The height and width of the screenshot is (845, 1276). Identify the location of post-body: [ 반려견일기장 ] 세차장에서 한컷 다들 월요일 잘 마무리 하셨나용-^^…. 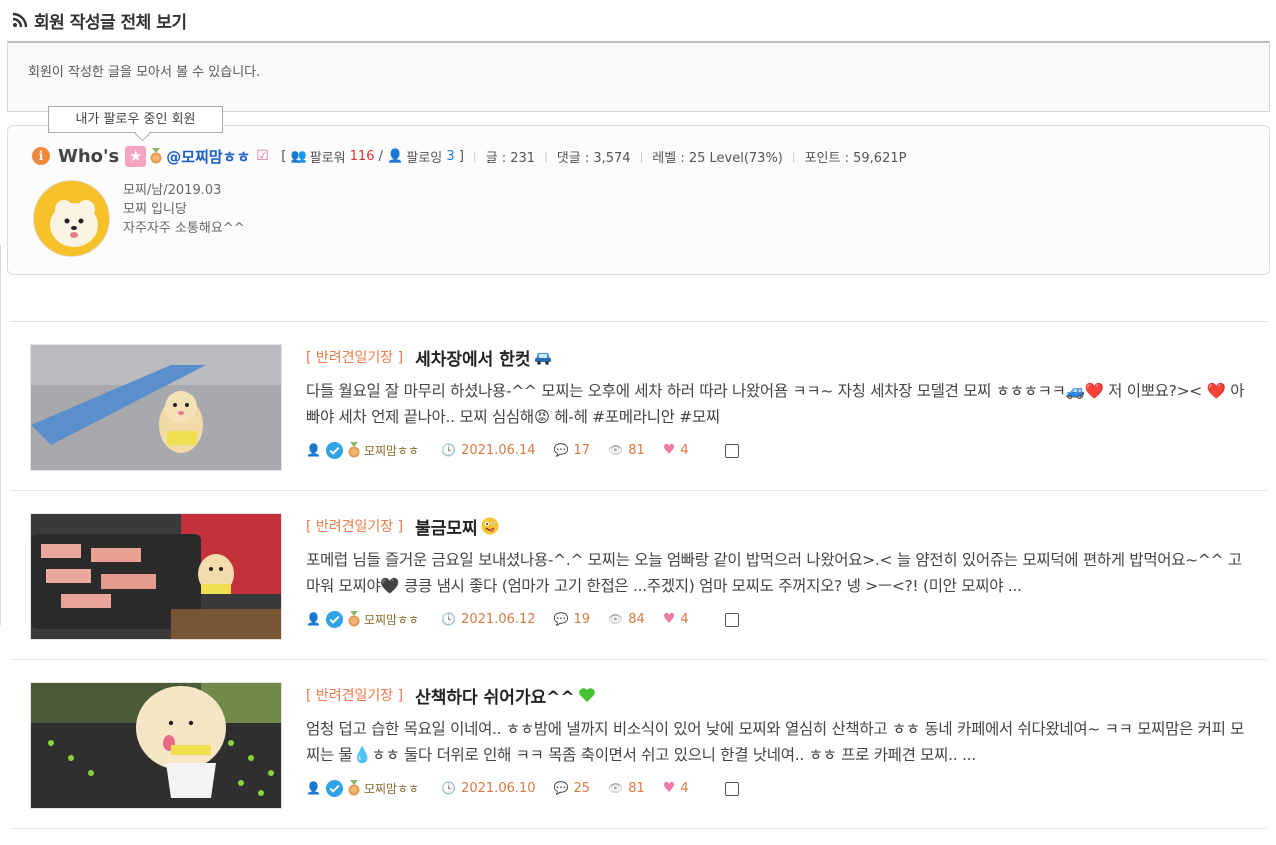
(778, 401).